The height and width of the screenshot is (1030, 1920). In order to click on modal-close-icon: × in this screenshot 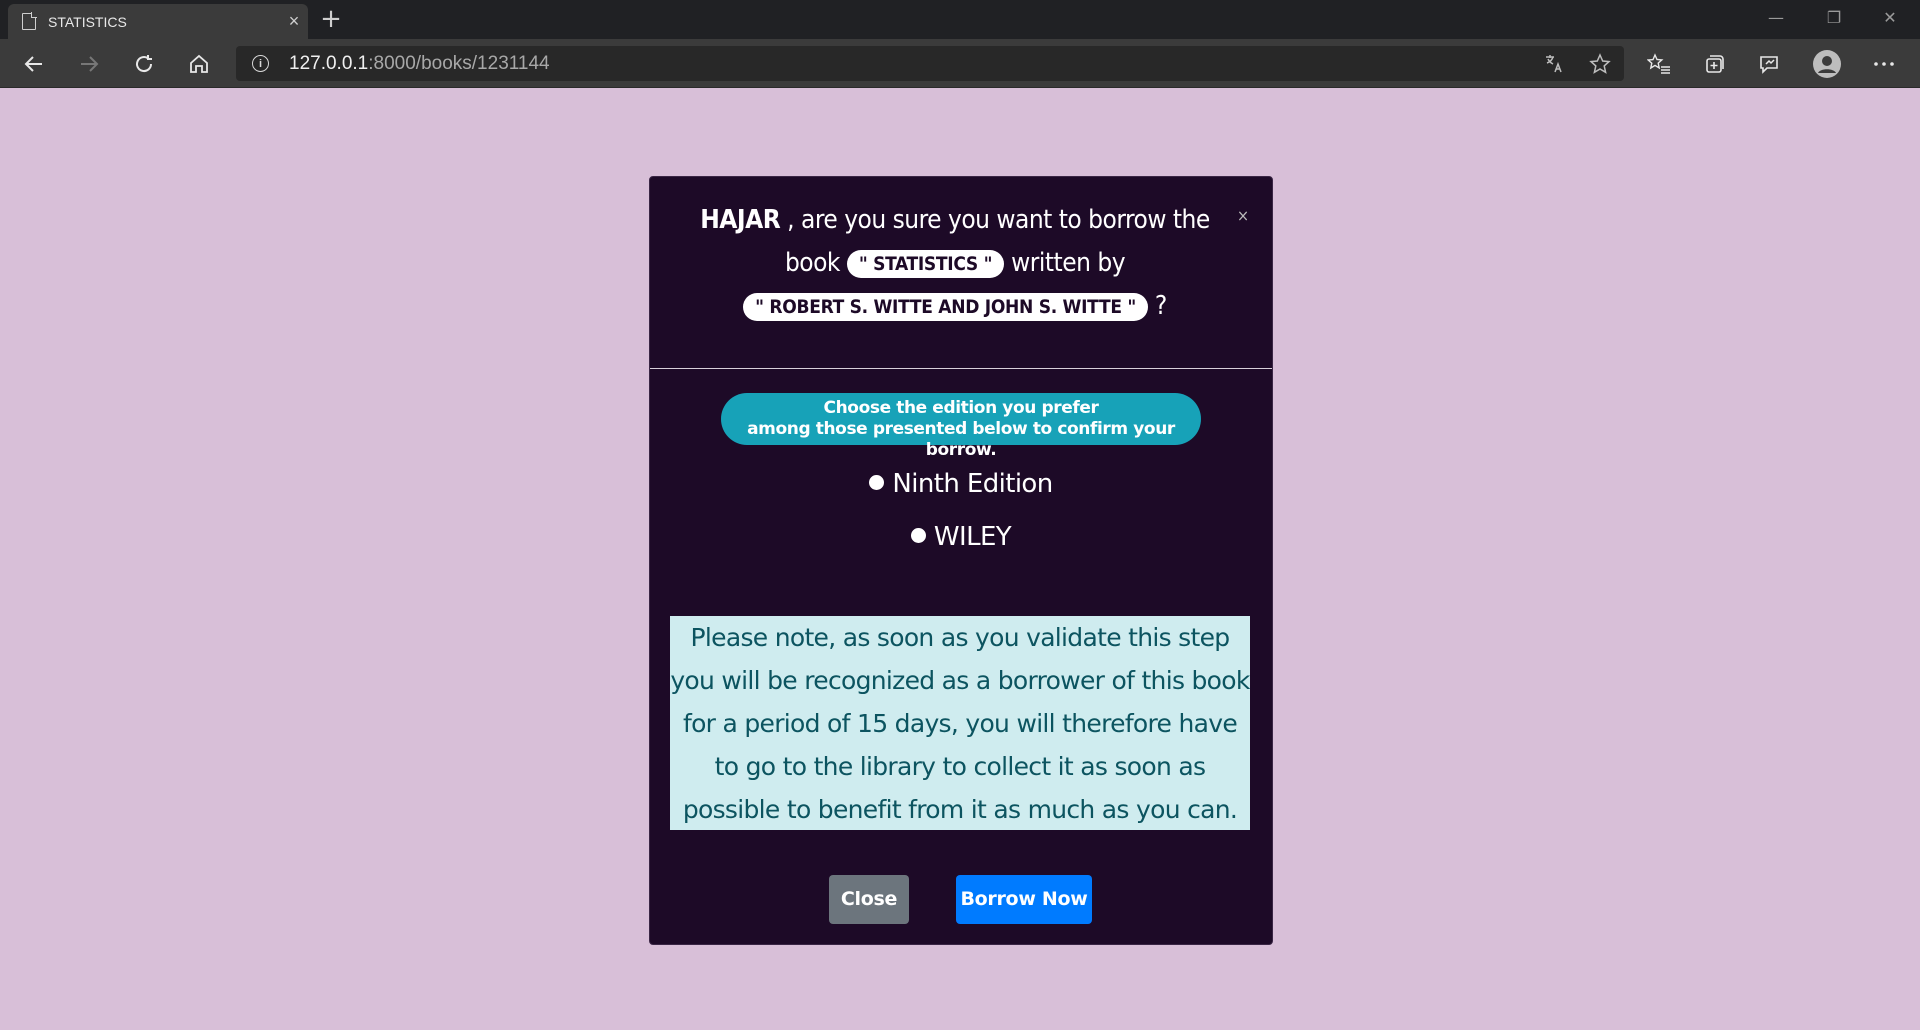, I will do `click(1243, 216)`.